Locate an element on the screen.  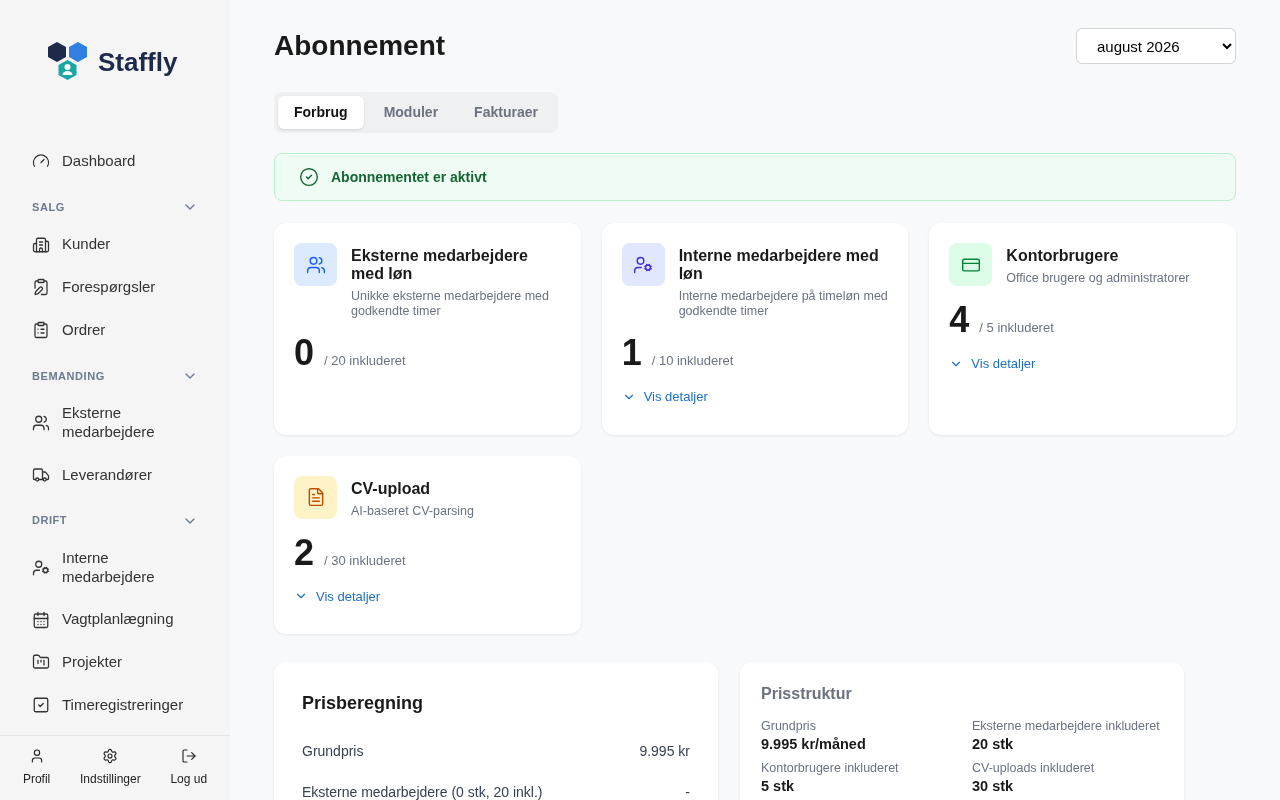
check-circle-icon is located at coordinates (309, 177).